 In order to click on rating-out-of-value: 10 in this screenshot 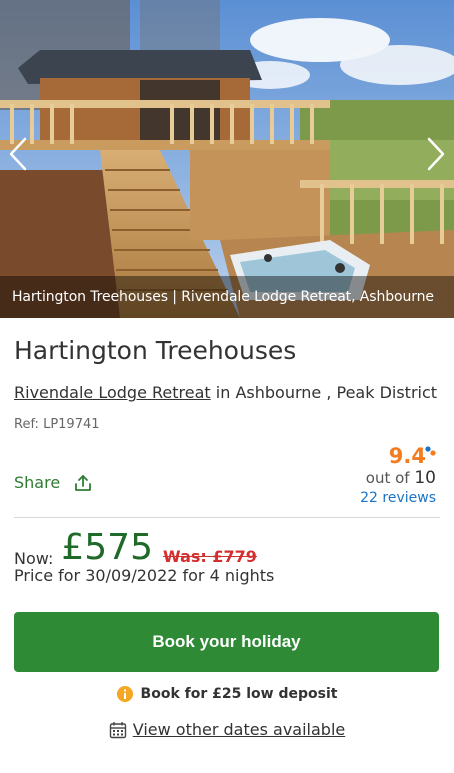, I will do `click(425, 478)`.